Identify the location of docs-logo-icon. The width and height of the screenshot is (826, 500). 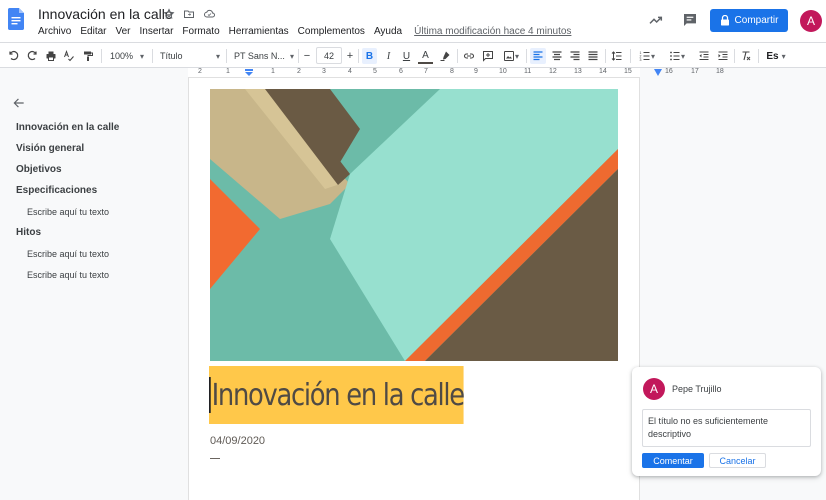
(16, 19).